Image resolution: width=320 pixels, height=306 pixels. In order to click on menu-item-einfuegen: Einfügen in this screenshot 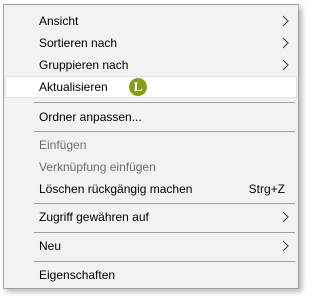, I will do `click(151, 145)`.